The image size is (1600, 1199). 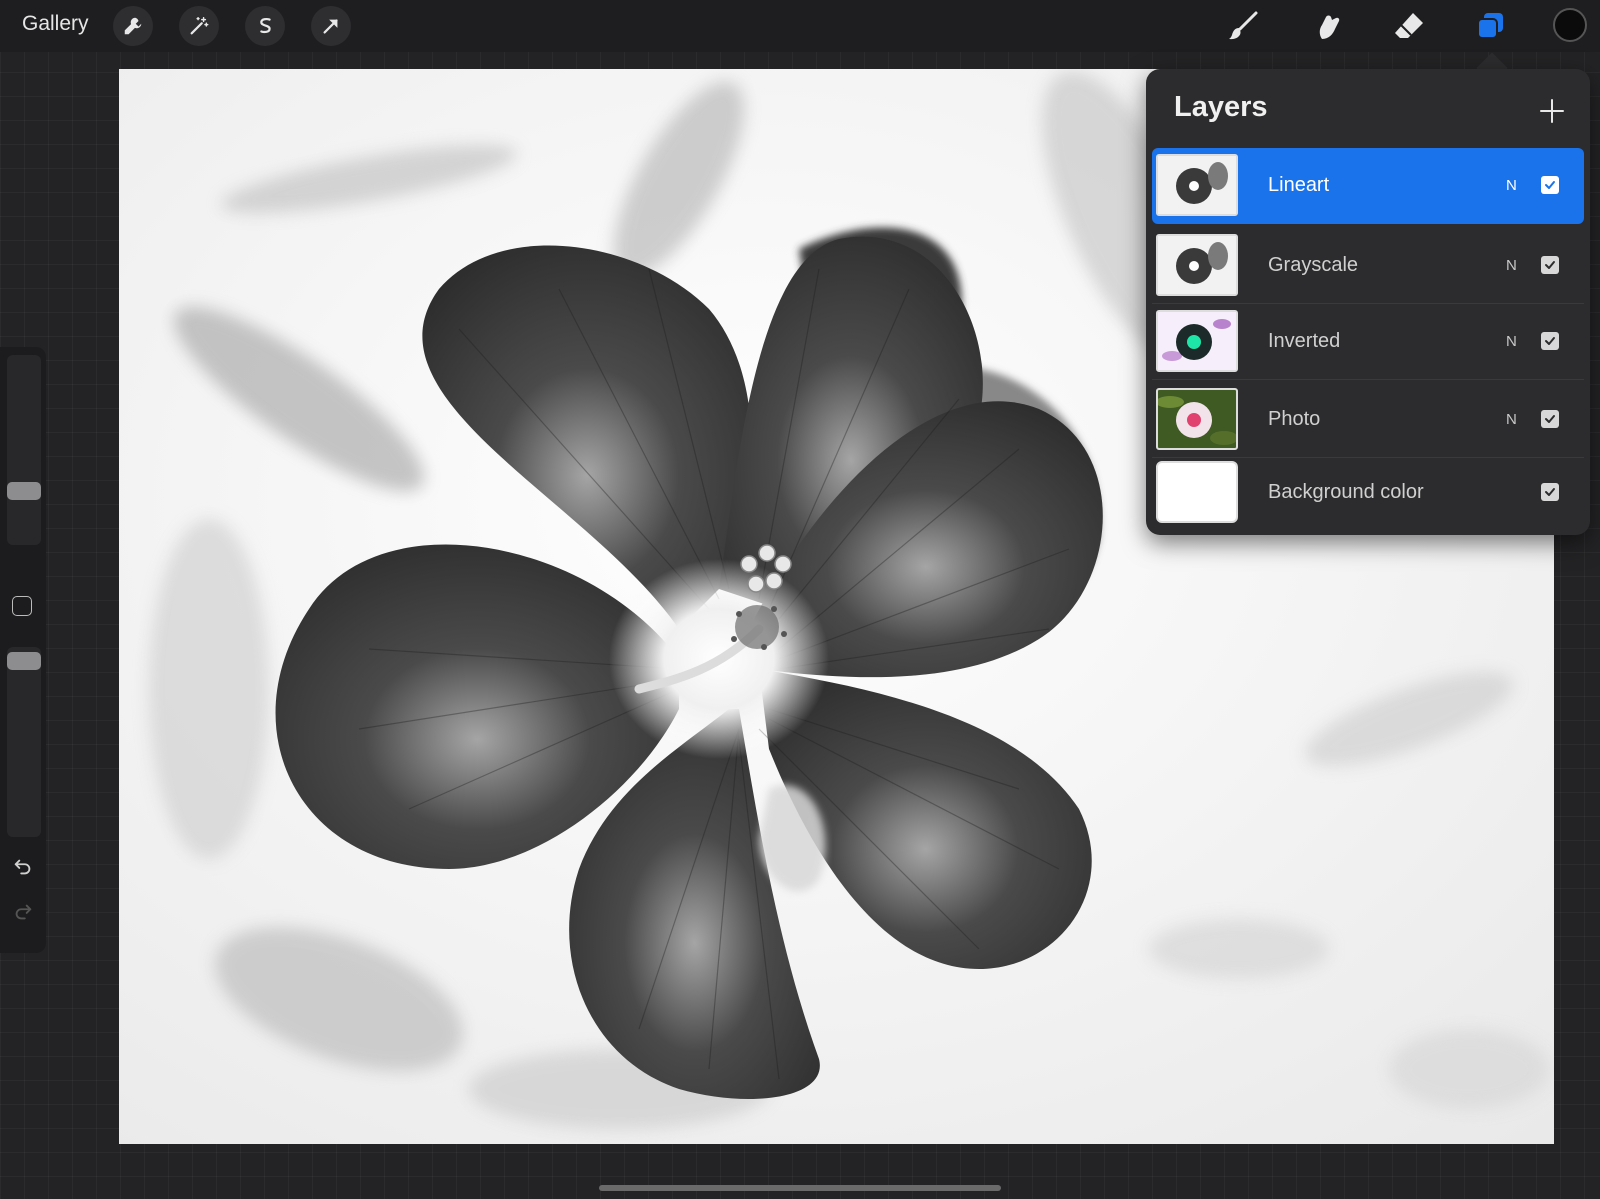 I want to click on layer-row-grayscale: Grayscale N, so click(x=1368, y=266).